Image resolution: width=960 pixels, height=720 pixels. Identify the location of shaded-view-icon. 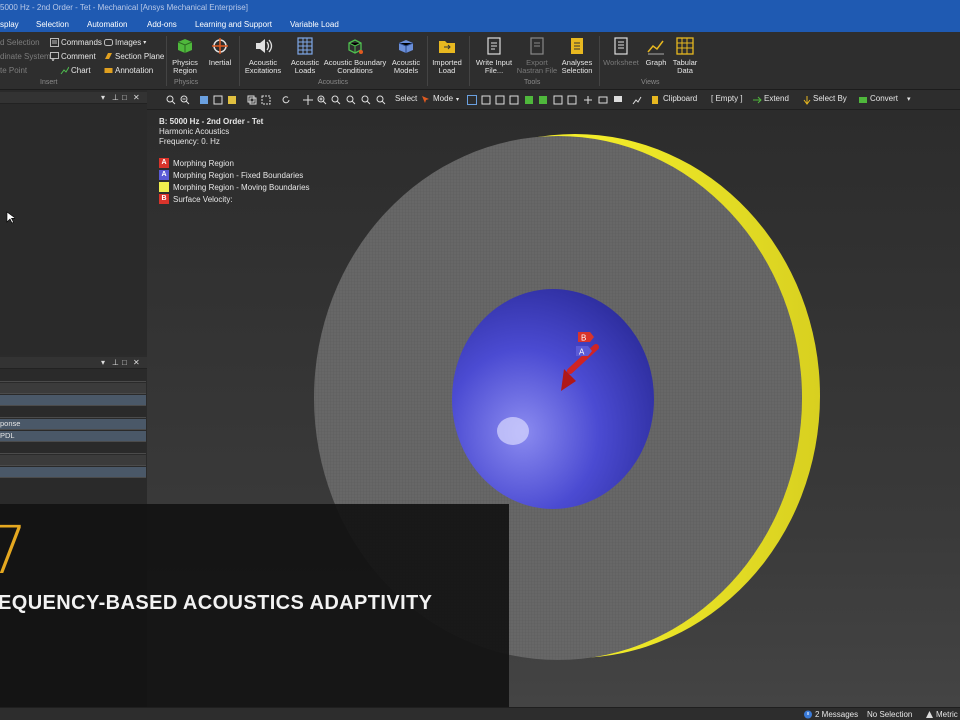
(204, 100).